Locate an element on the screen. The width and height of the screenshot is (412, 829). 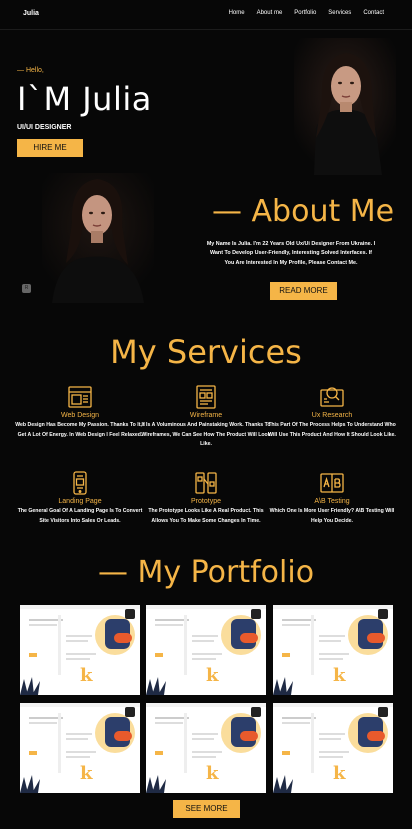
nav-links: Home About me Portfolio Services Contact is located at coordinates (306, 13).